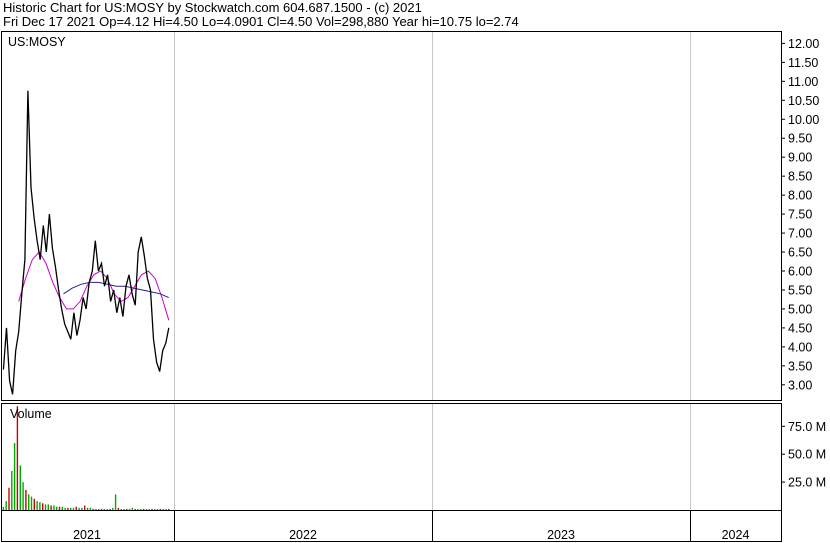  I want to click on price-tick-label: 10.50, so click(803, 101).